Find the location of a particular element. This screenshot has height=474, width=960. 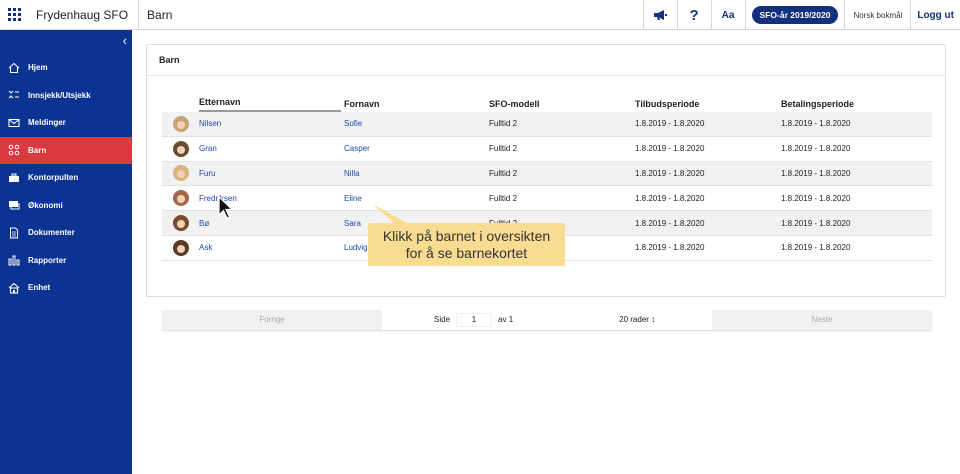

sidebar-item-label: Meldinger is located at coordinates (47, 123).